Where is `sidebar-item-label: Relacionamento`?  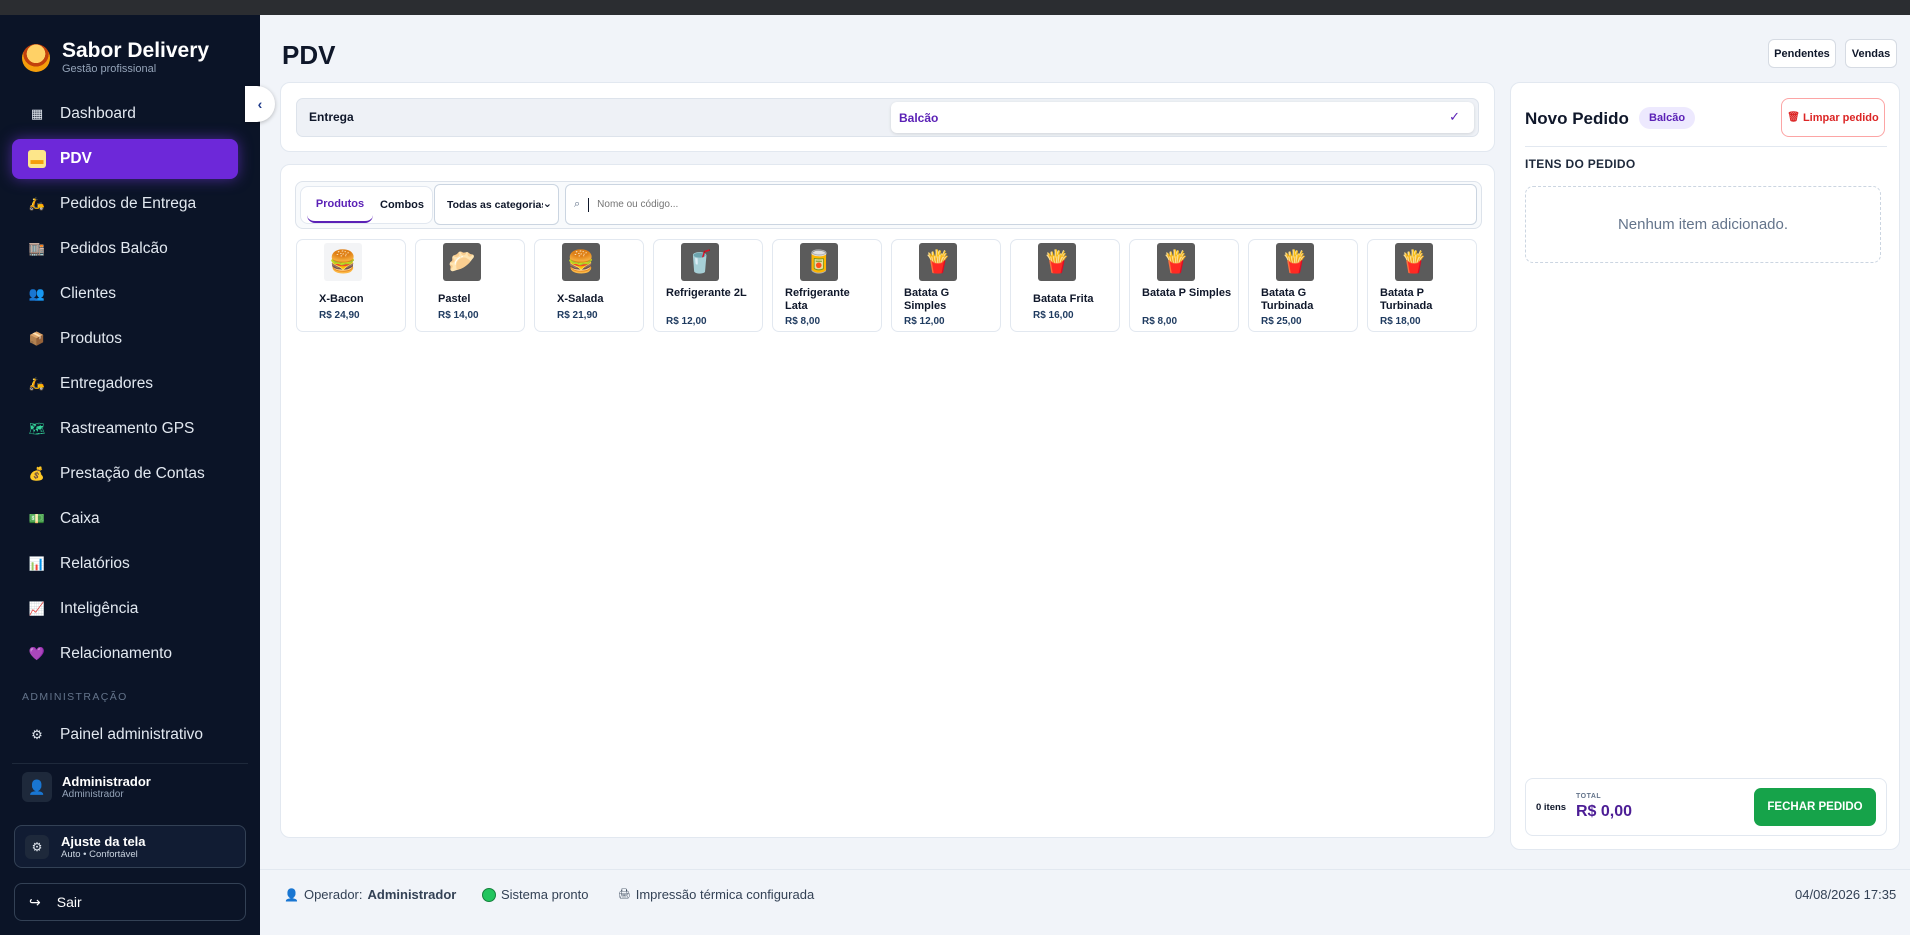
sidebar-item-label: Relacionamento is located at coordinates (116, 653).